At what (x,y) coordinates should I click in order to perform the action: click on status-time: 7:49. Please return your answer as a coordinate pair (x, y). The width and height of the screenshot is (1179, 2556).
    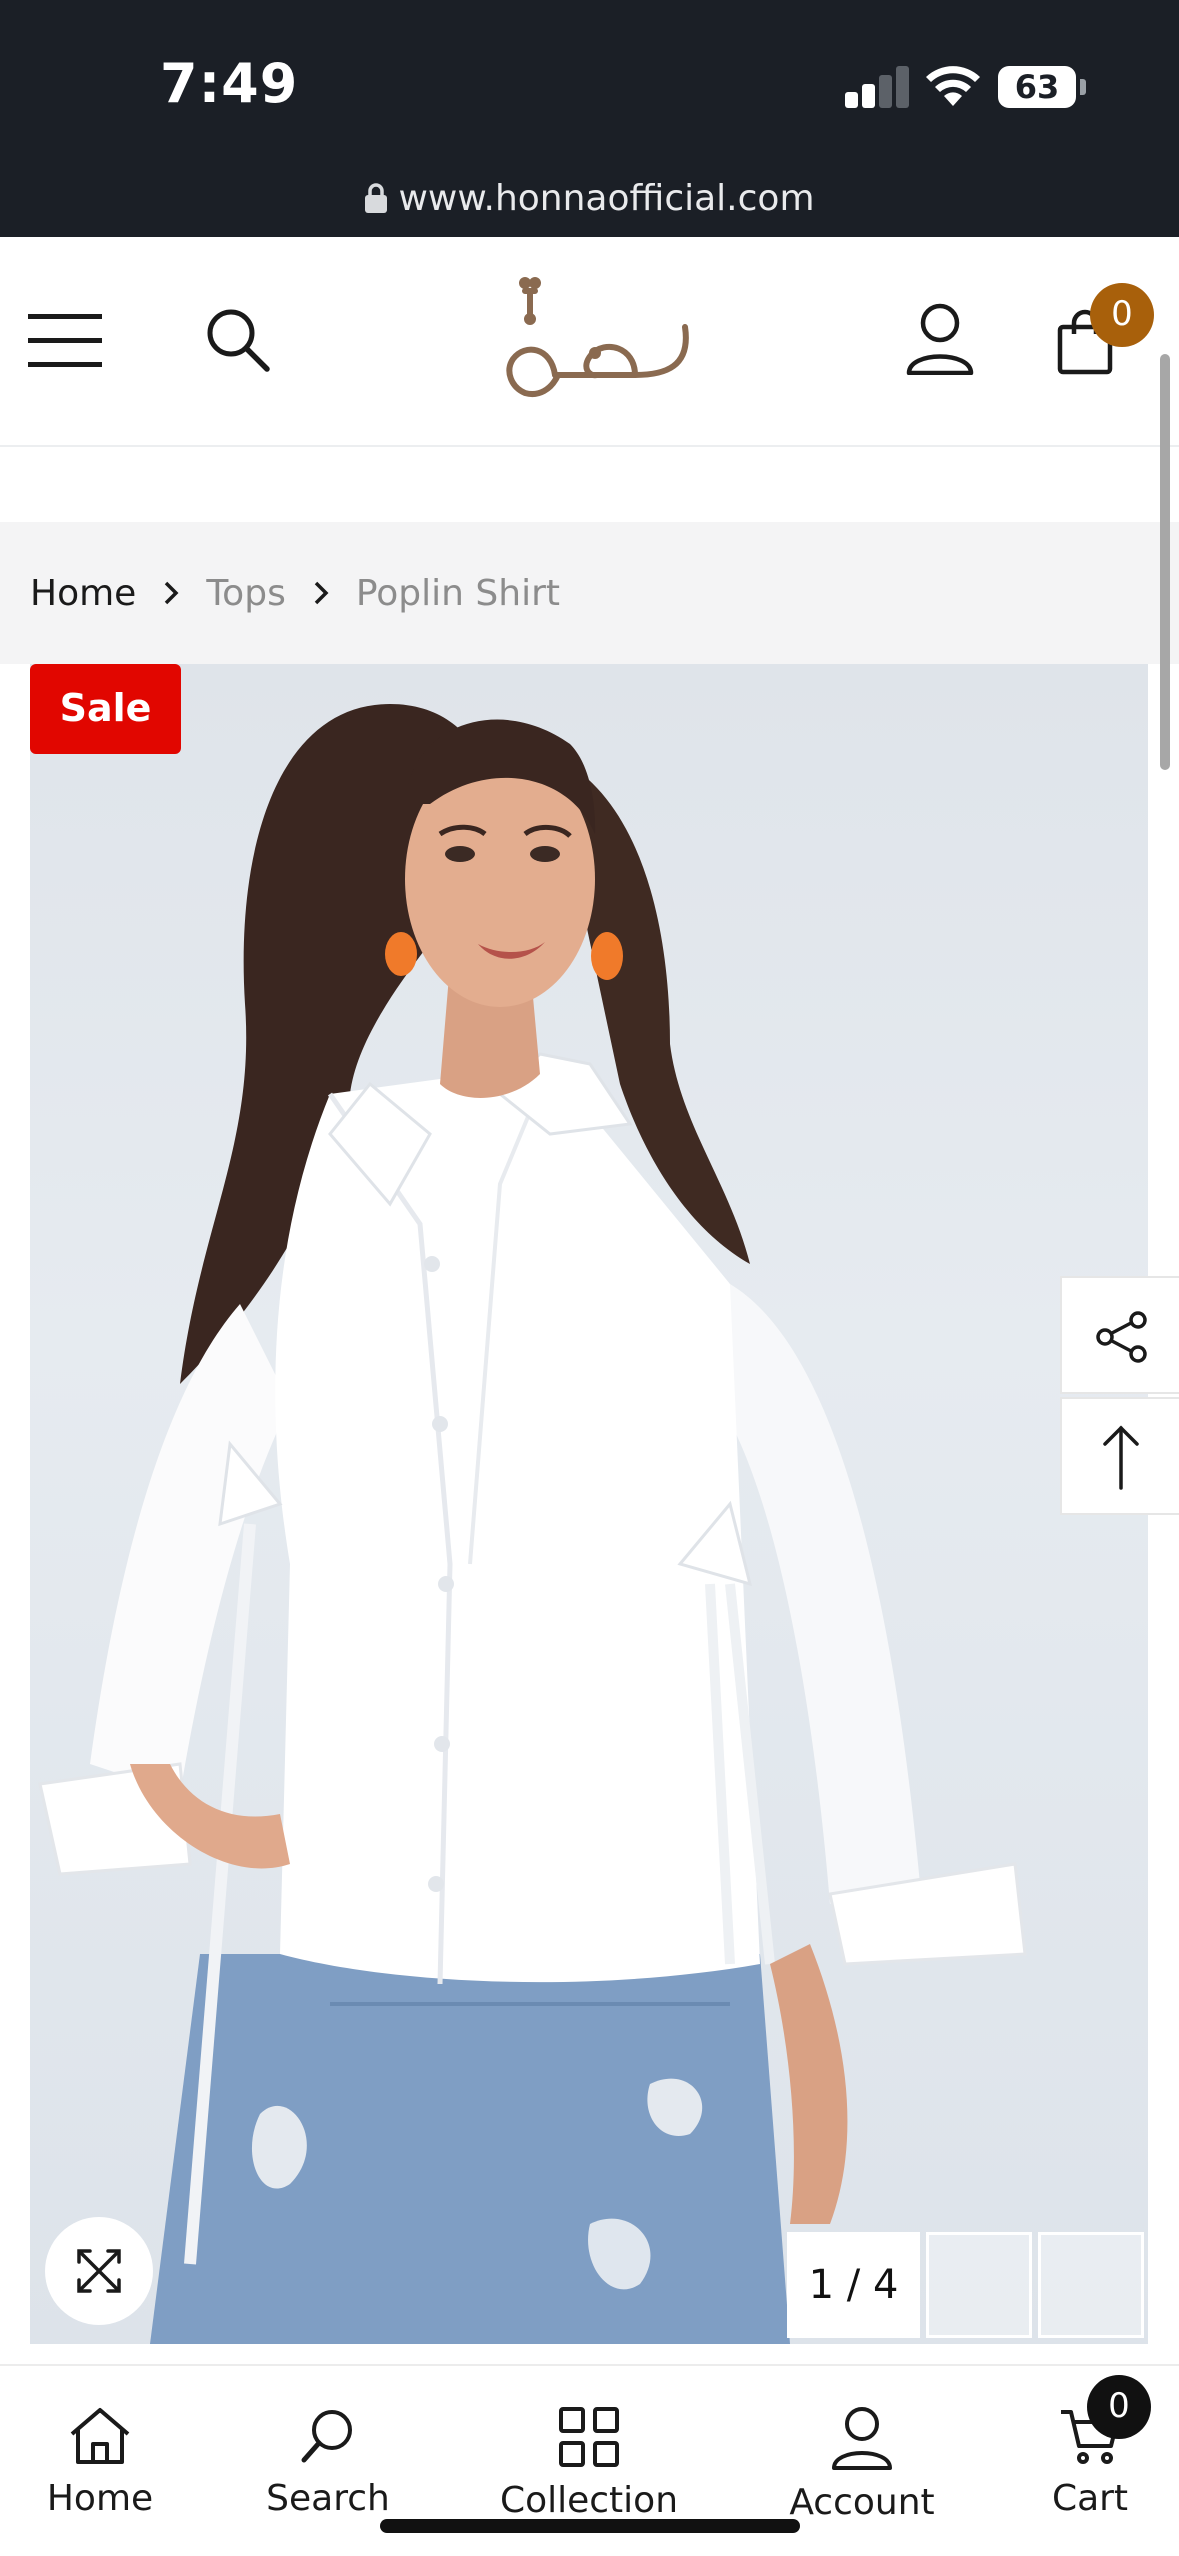
    Looking at the image, I should click on (229, 83).